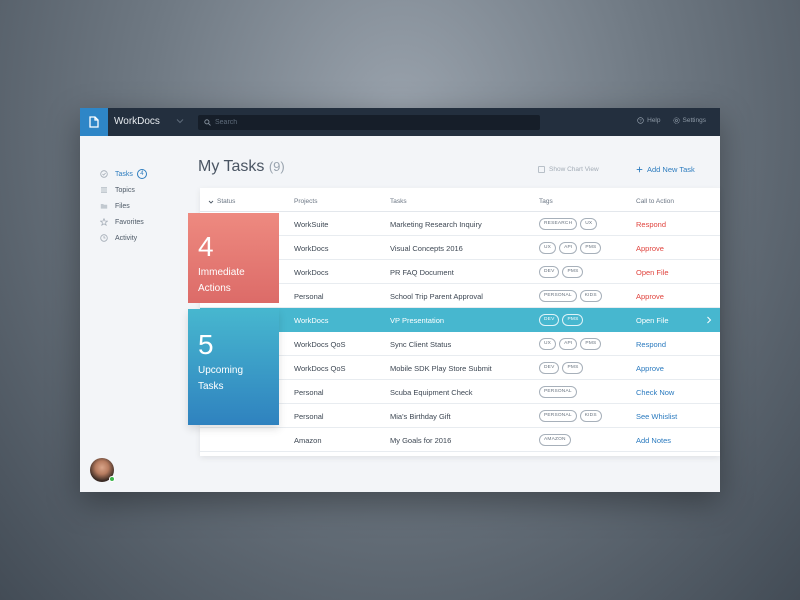 This screenshot has height=600, width=800. What do you see at coordinates (694, 120) in the screenshot?
I see `settings-label: Settings` at bounding box center [694, 120].